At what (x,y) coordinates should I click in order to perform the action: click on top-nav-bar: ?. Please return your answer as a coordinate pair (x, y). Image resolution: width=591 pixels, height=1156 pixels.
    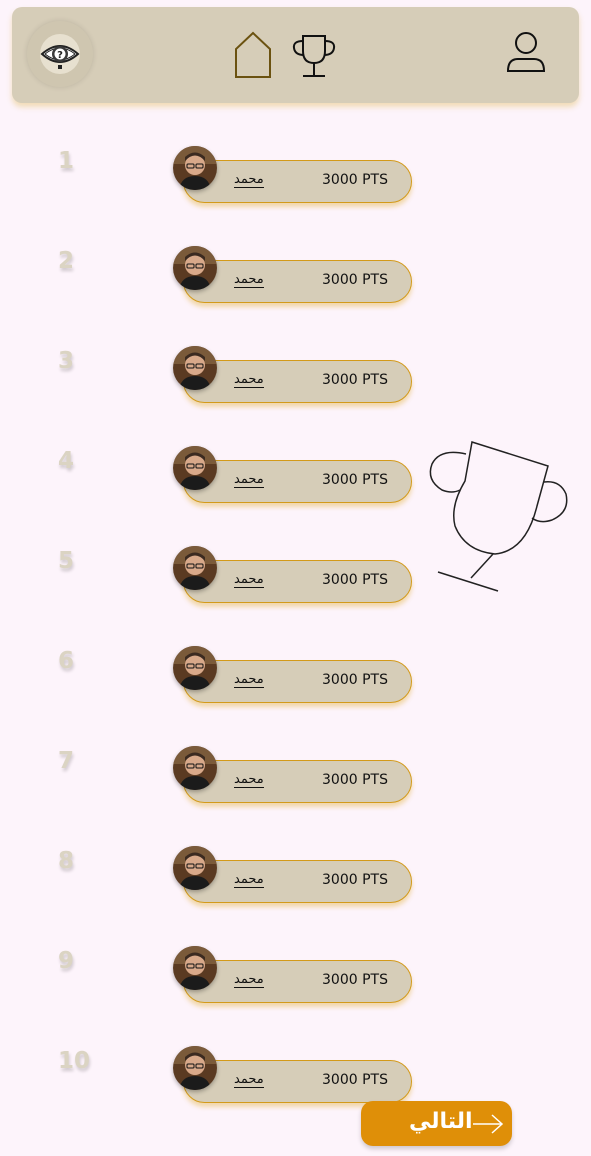
    Looking at the image, I should click on (295, 55).